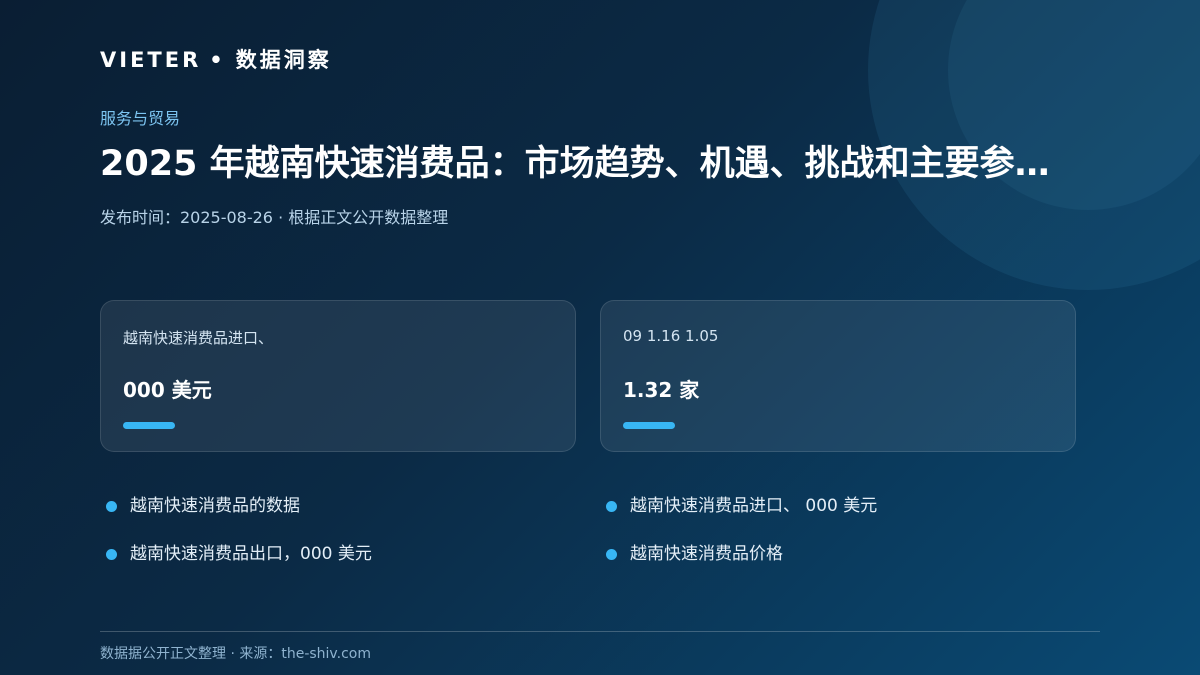 This screenshot has height=675, width=1200. Describe the element at coordinates (167, 390) in the screenshot. I see `stat-card-value: 000 美元` at that location.